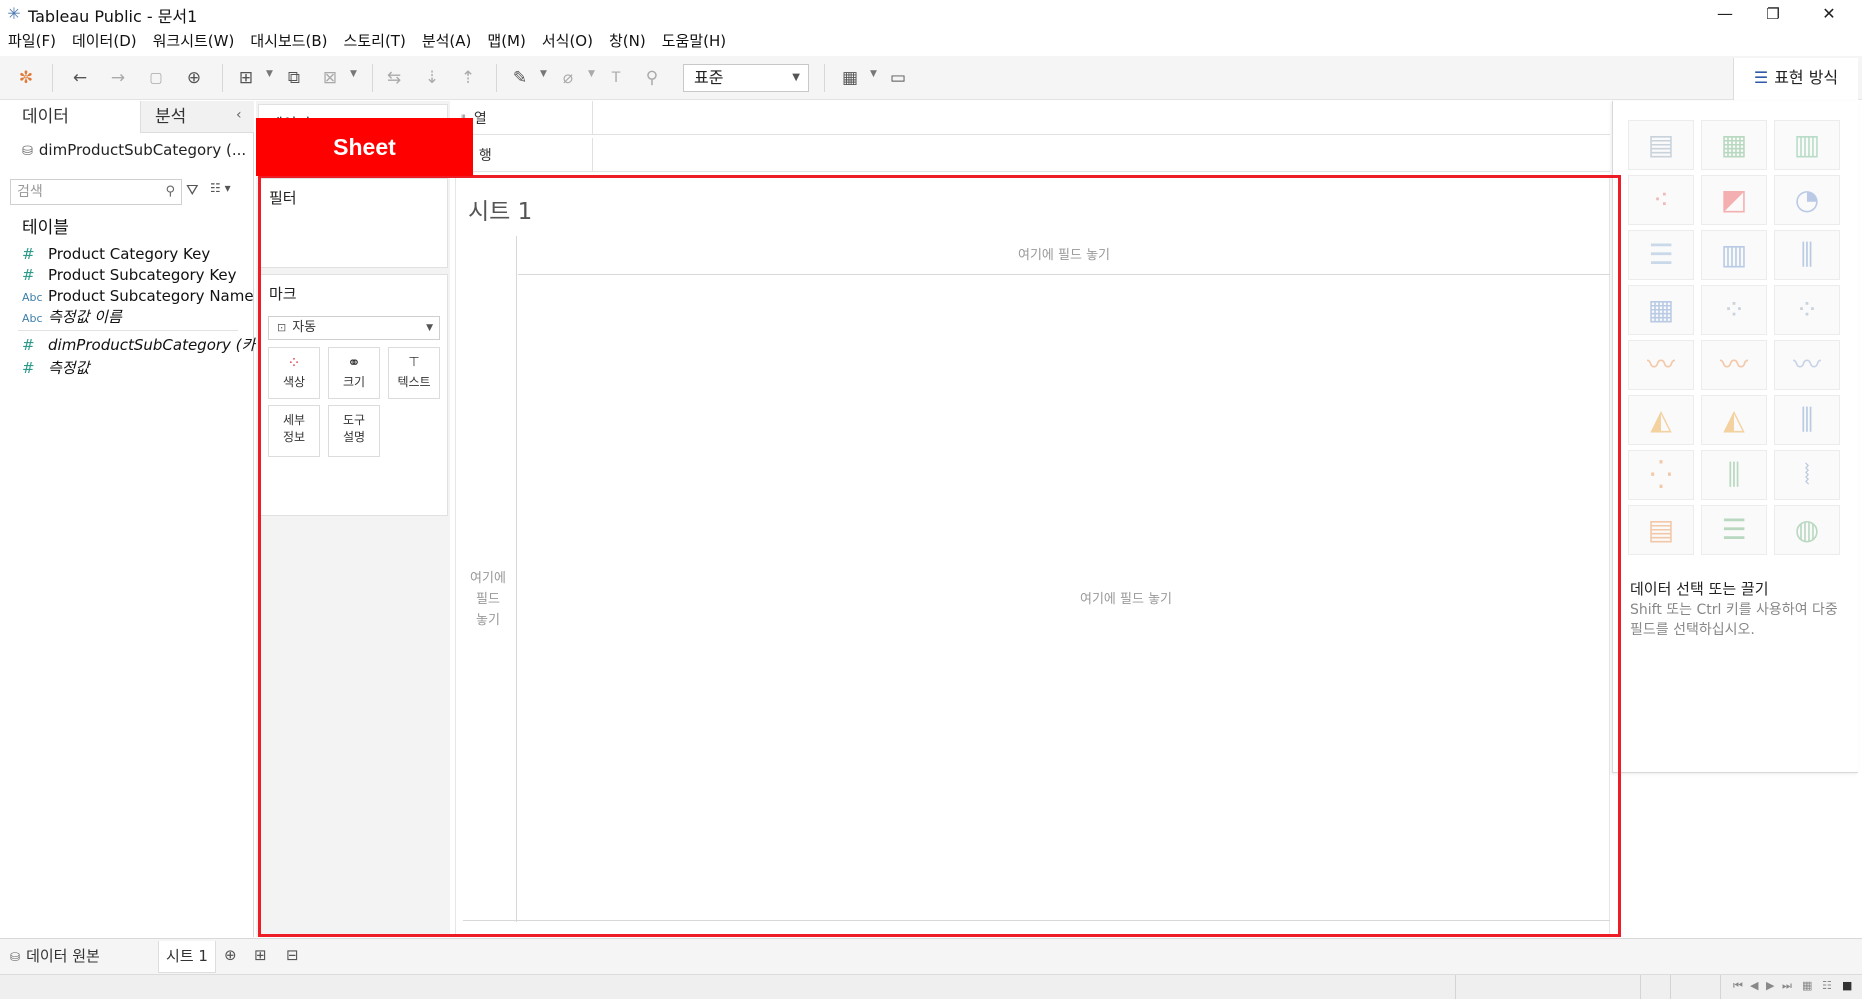 Image resolution: width=1862 pixels, height=999 pixels. What do you see at coordinates (1827, 985) in the screenshot?
I see `show-sheet-sorter-icon: ☷` at bounding box center [1827, 985].